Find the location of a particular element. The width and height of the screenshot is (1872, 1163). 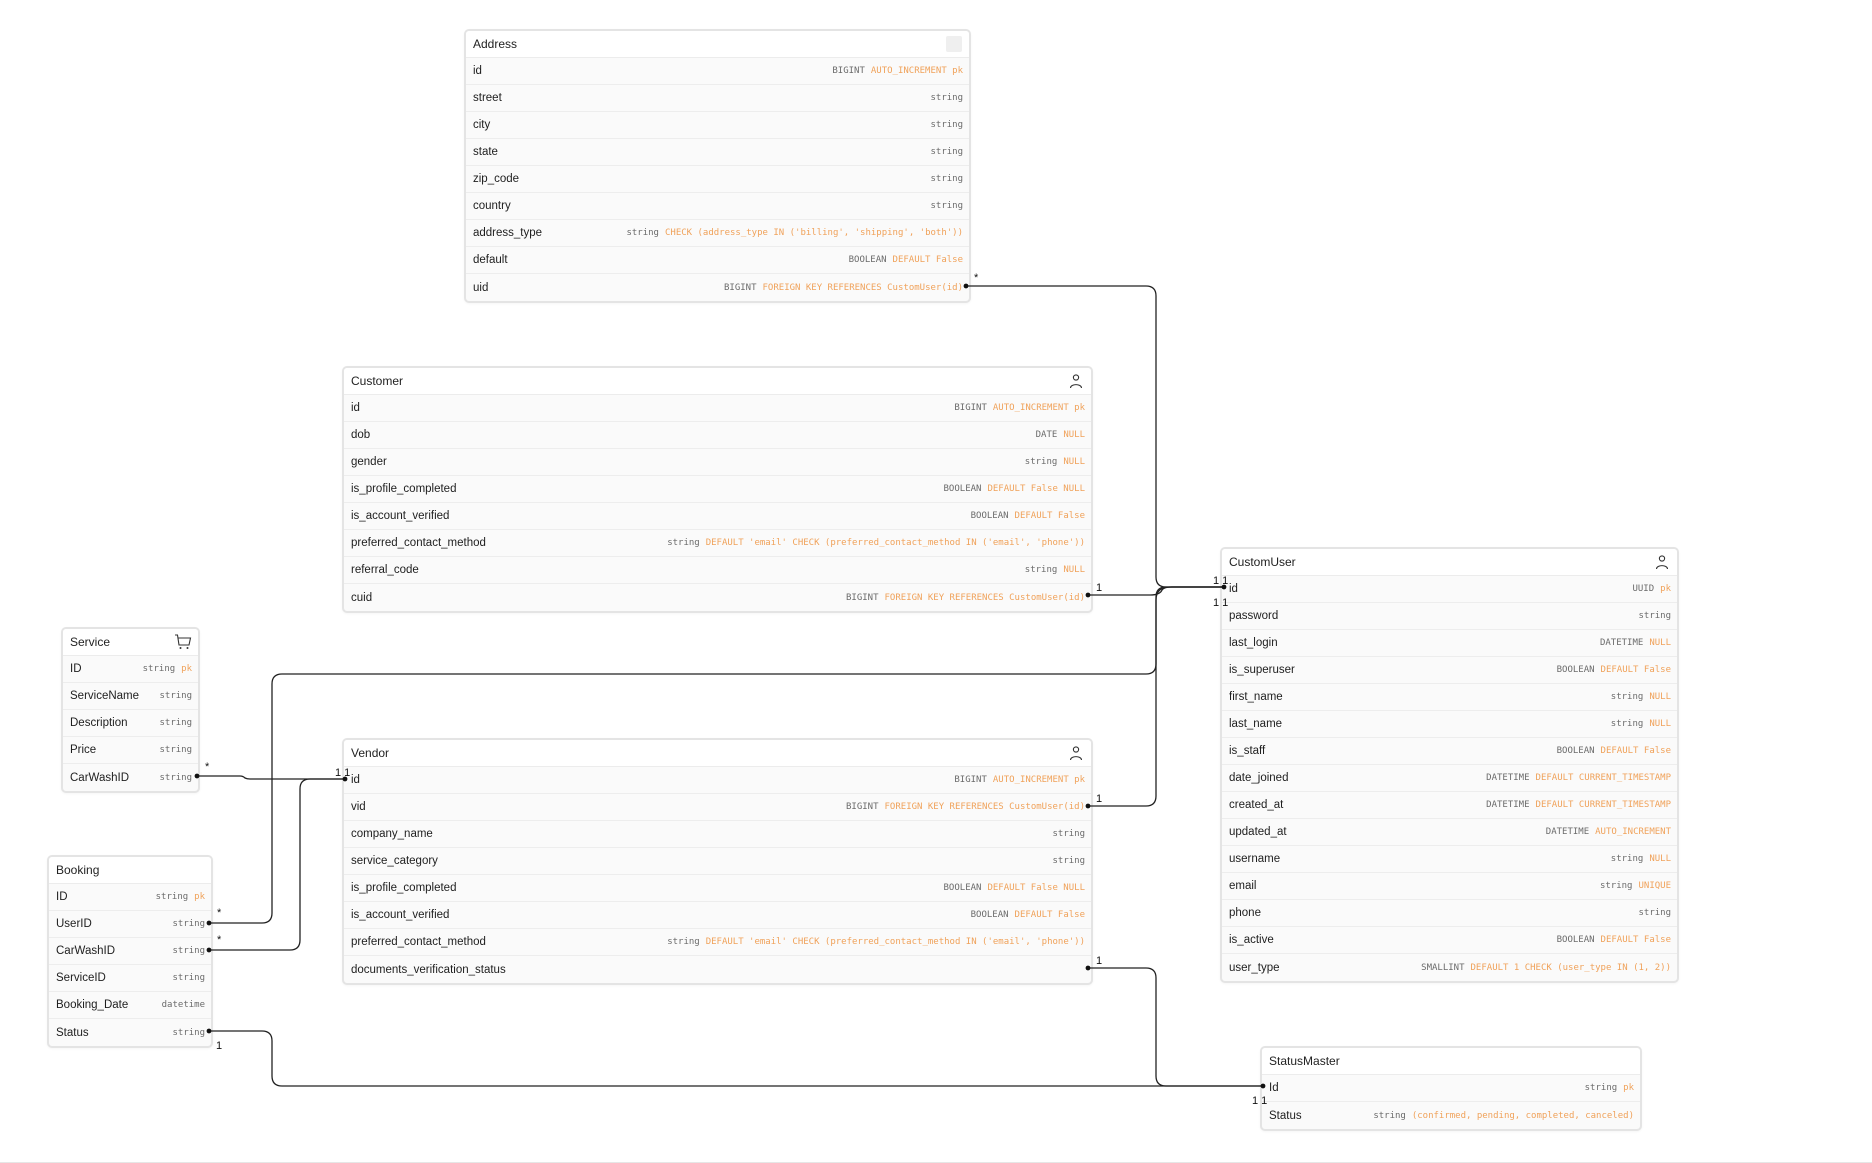

table-header: Address is located at coordinates (717, 44).